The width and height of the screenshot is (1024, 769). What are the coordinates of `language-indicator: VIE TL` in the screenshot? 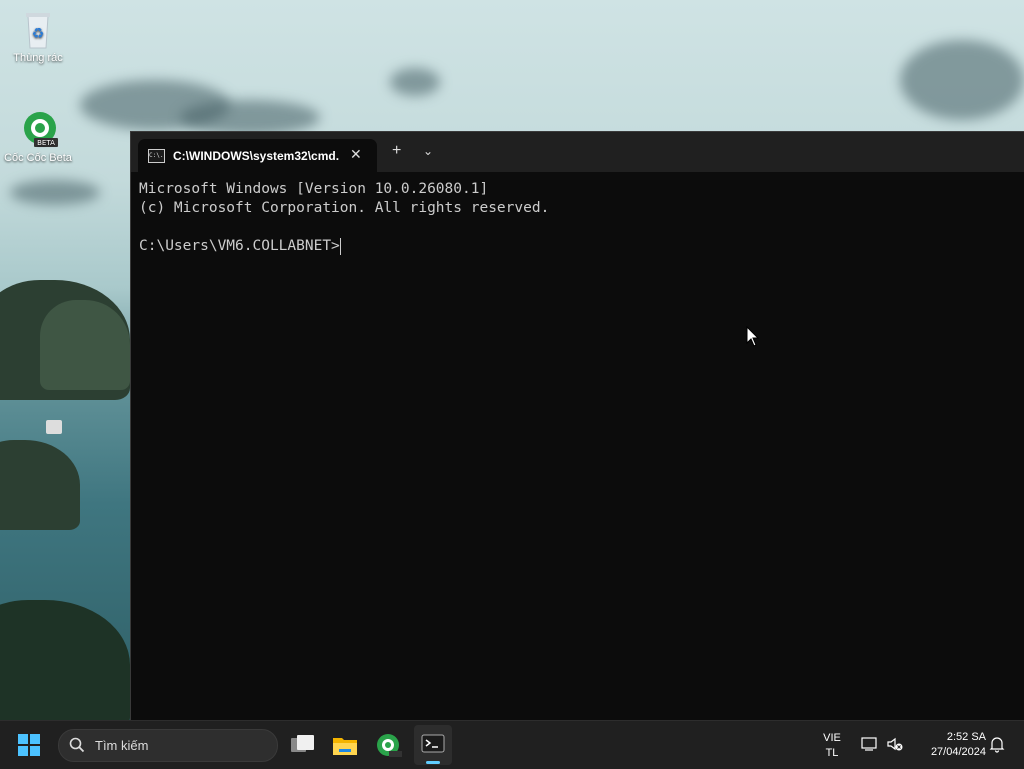 It's located at (832, 746).